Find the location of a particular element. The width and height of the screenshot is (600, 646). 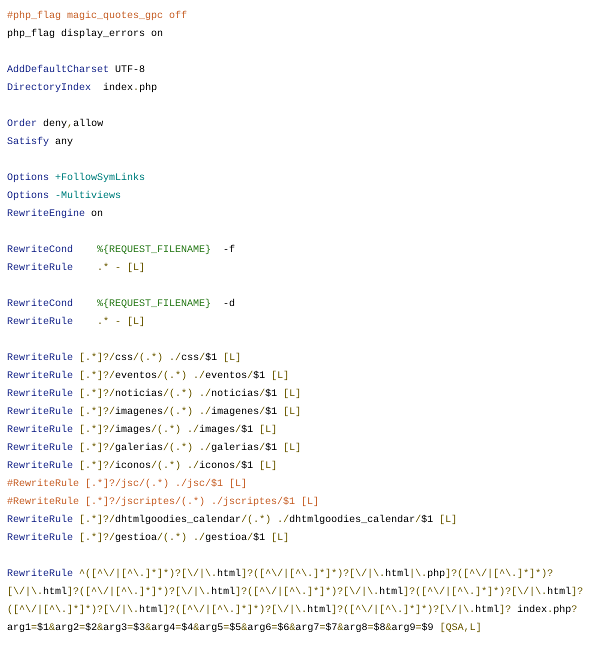

code-line: Options +FollowSymLinks is located at coordinates (76, 179).